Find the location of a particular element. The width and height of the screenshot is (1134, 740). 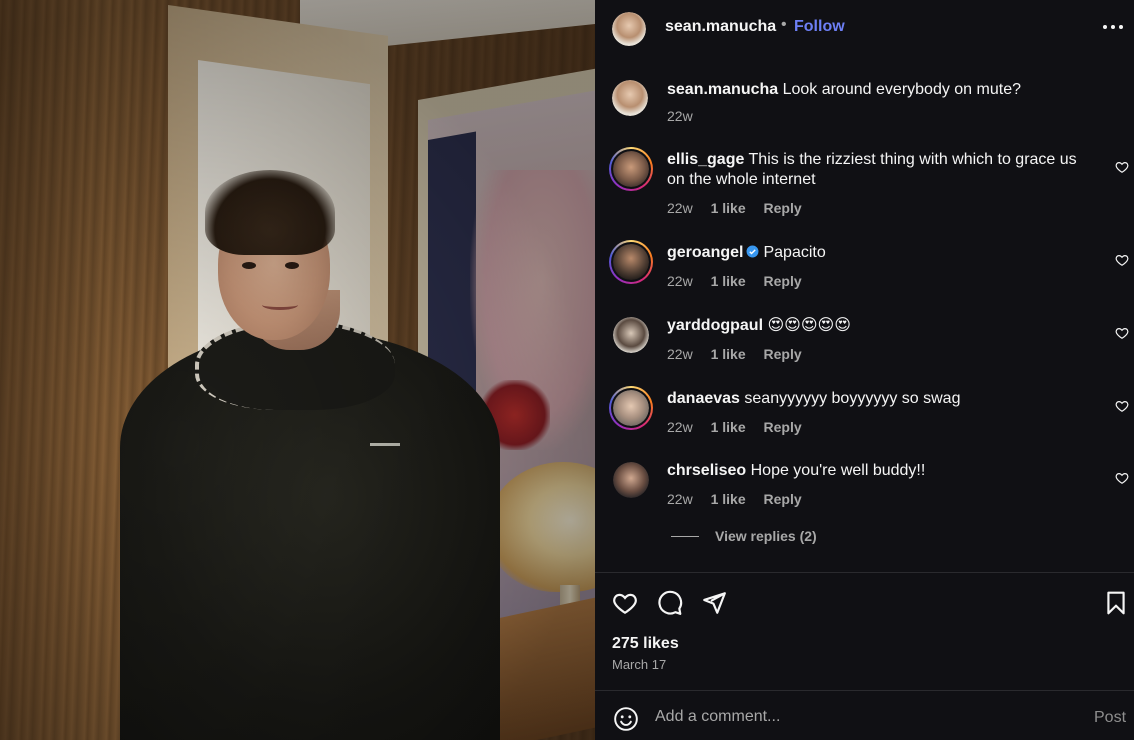

likes-count: 275 likes is located at coordinates (645, 644).